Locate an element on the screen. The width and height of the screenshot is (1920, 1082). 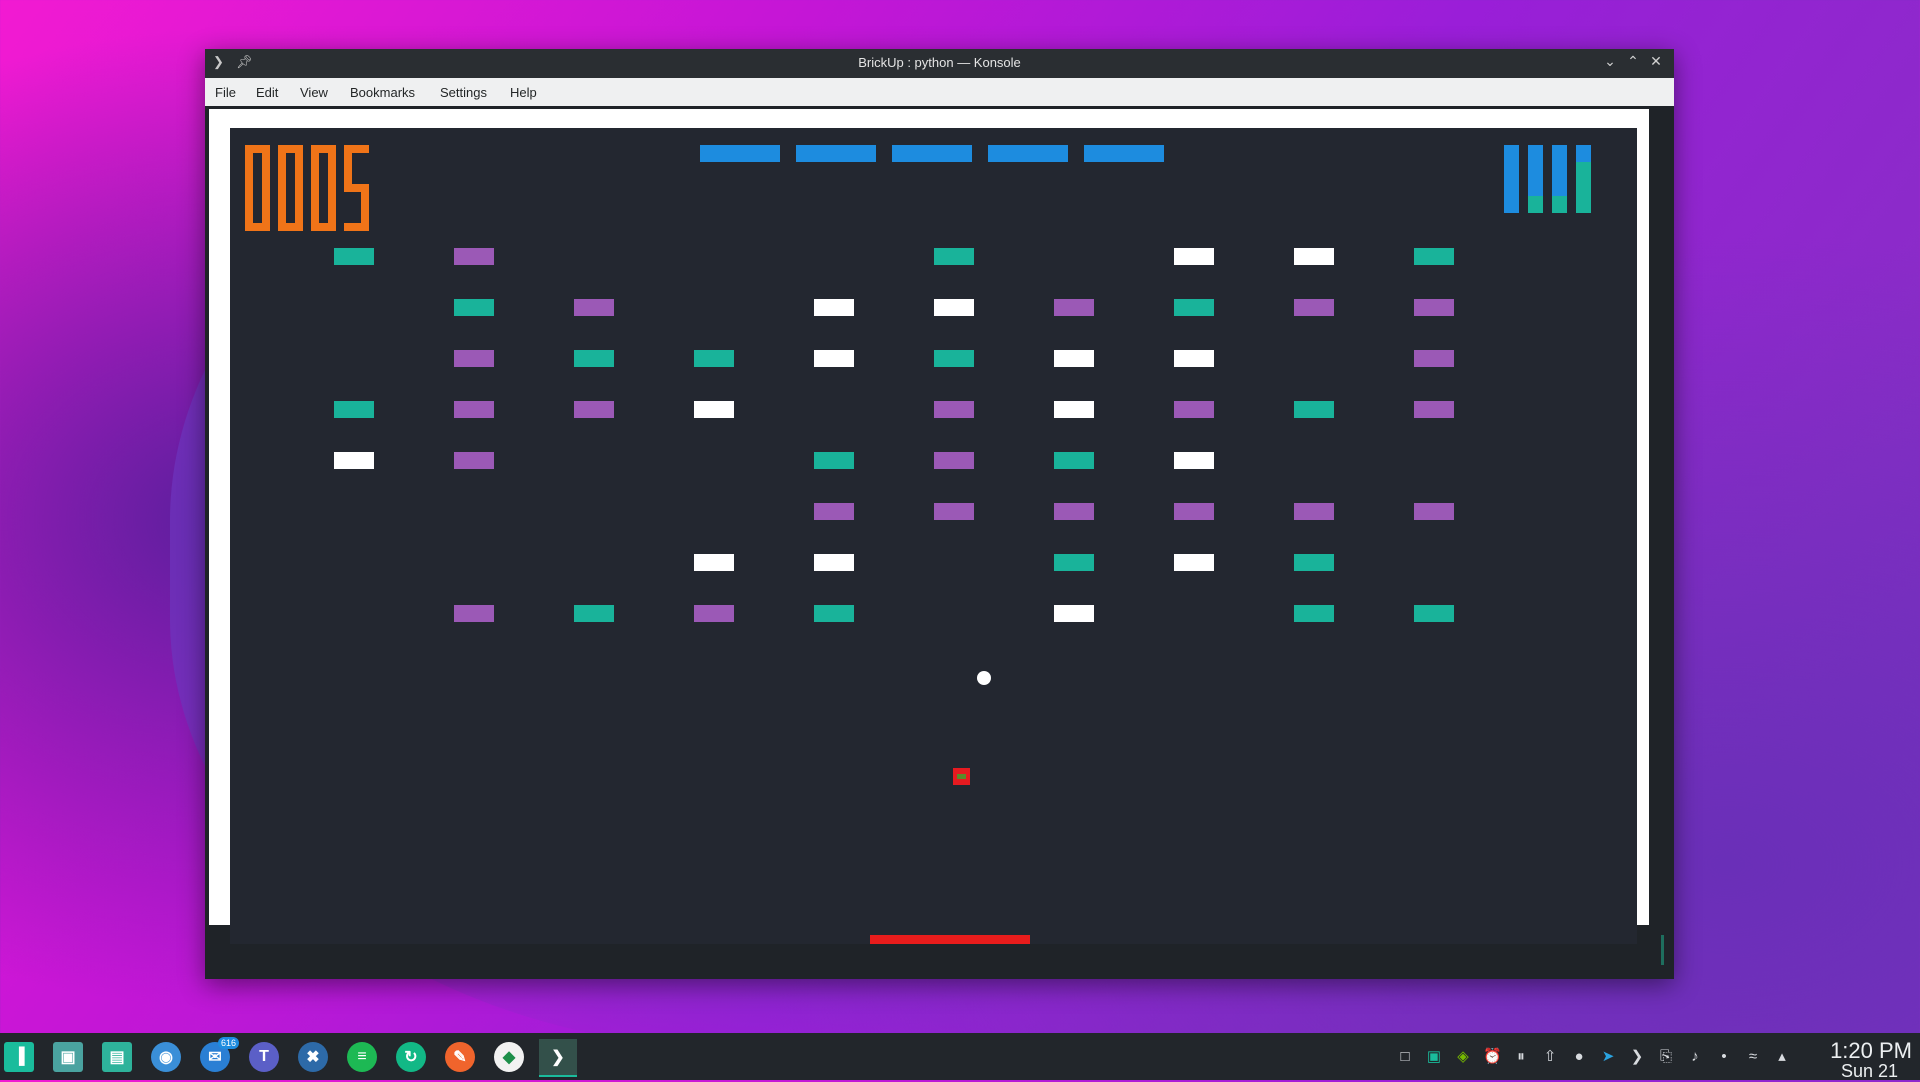
desktop-pager-launcher: ▣ is located at coordinates (68, 1057).